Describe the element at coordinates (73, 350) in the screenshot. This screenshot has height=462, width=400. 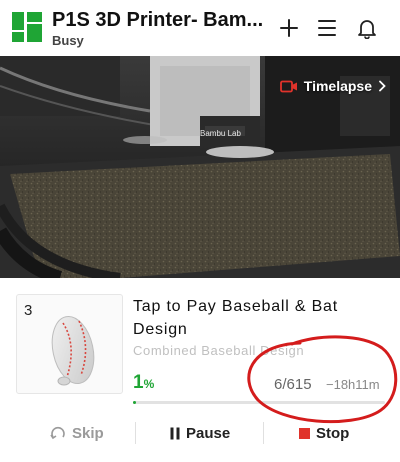
I see `baseball-bat-model-icon` at that location.